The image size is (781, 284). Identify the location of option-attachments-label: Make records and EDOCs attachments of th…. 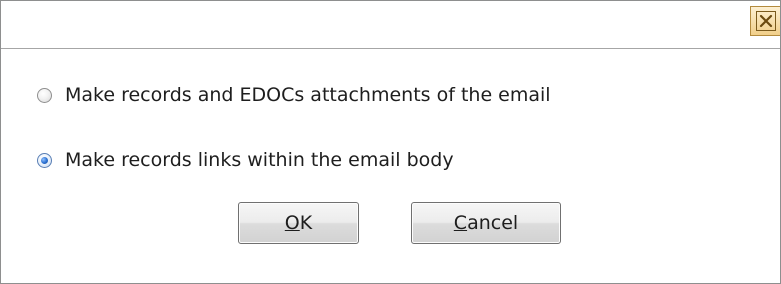
(308, 95).